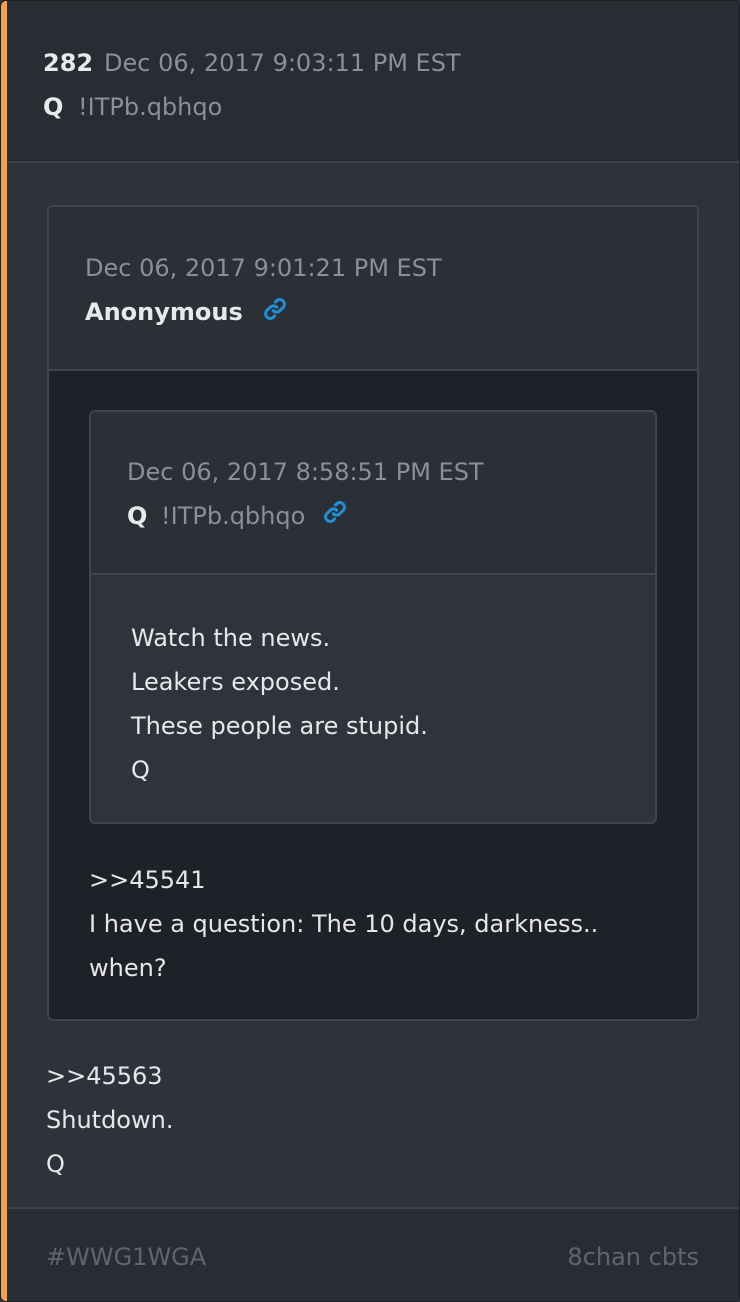 The width and height of the screenshot is (740, 1302). Describe the element at coordinates (128, 968) in the screenshot. I see `quoted-body-line: when?` at that location.